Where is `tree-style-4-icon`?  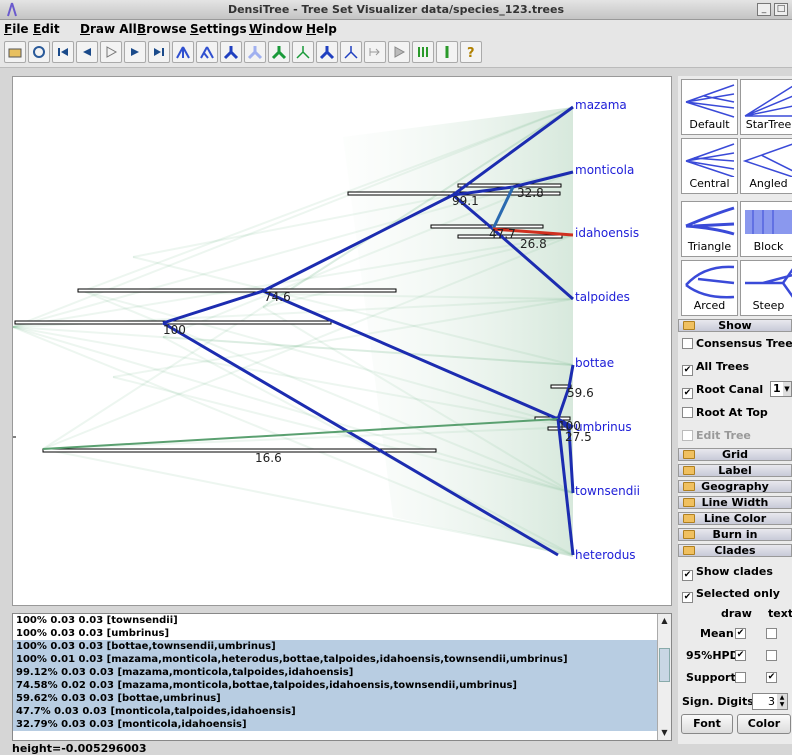 tree-style-4-icon is located at coordinates (255, 53).